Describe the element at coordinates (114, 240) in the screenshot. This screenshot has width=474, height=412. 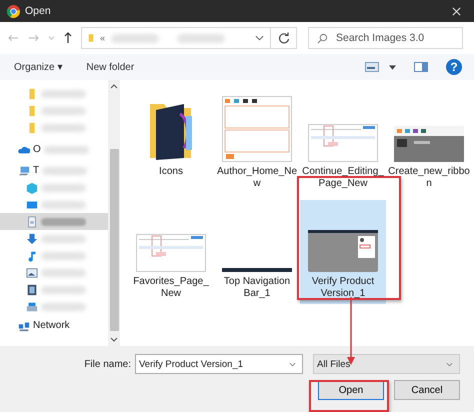
I see `scroll-thumb` at that location.